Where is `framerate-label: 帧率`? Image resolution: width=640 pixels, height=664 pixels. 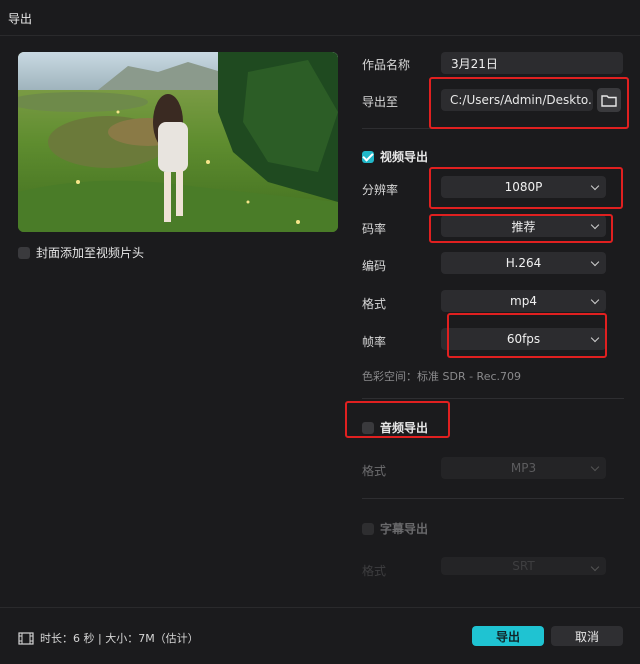
framerate-label: 帧率 is located at coordinates (374, 342).